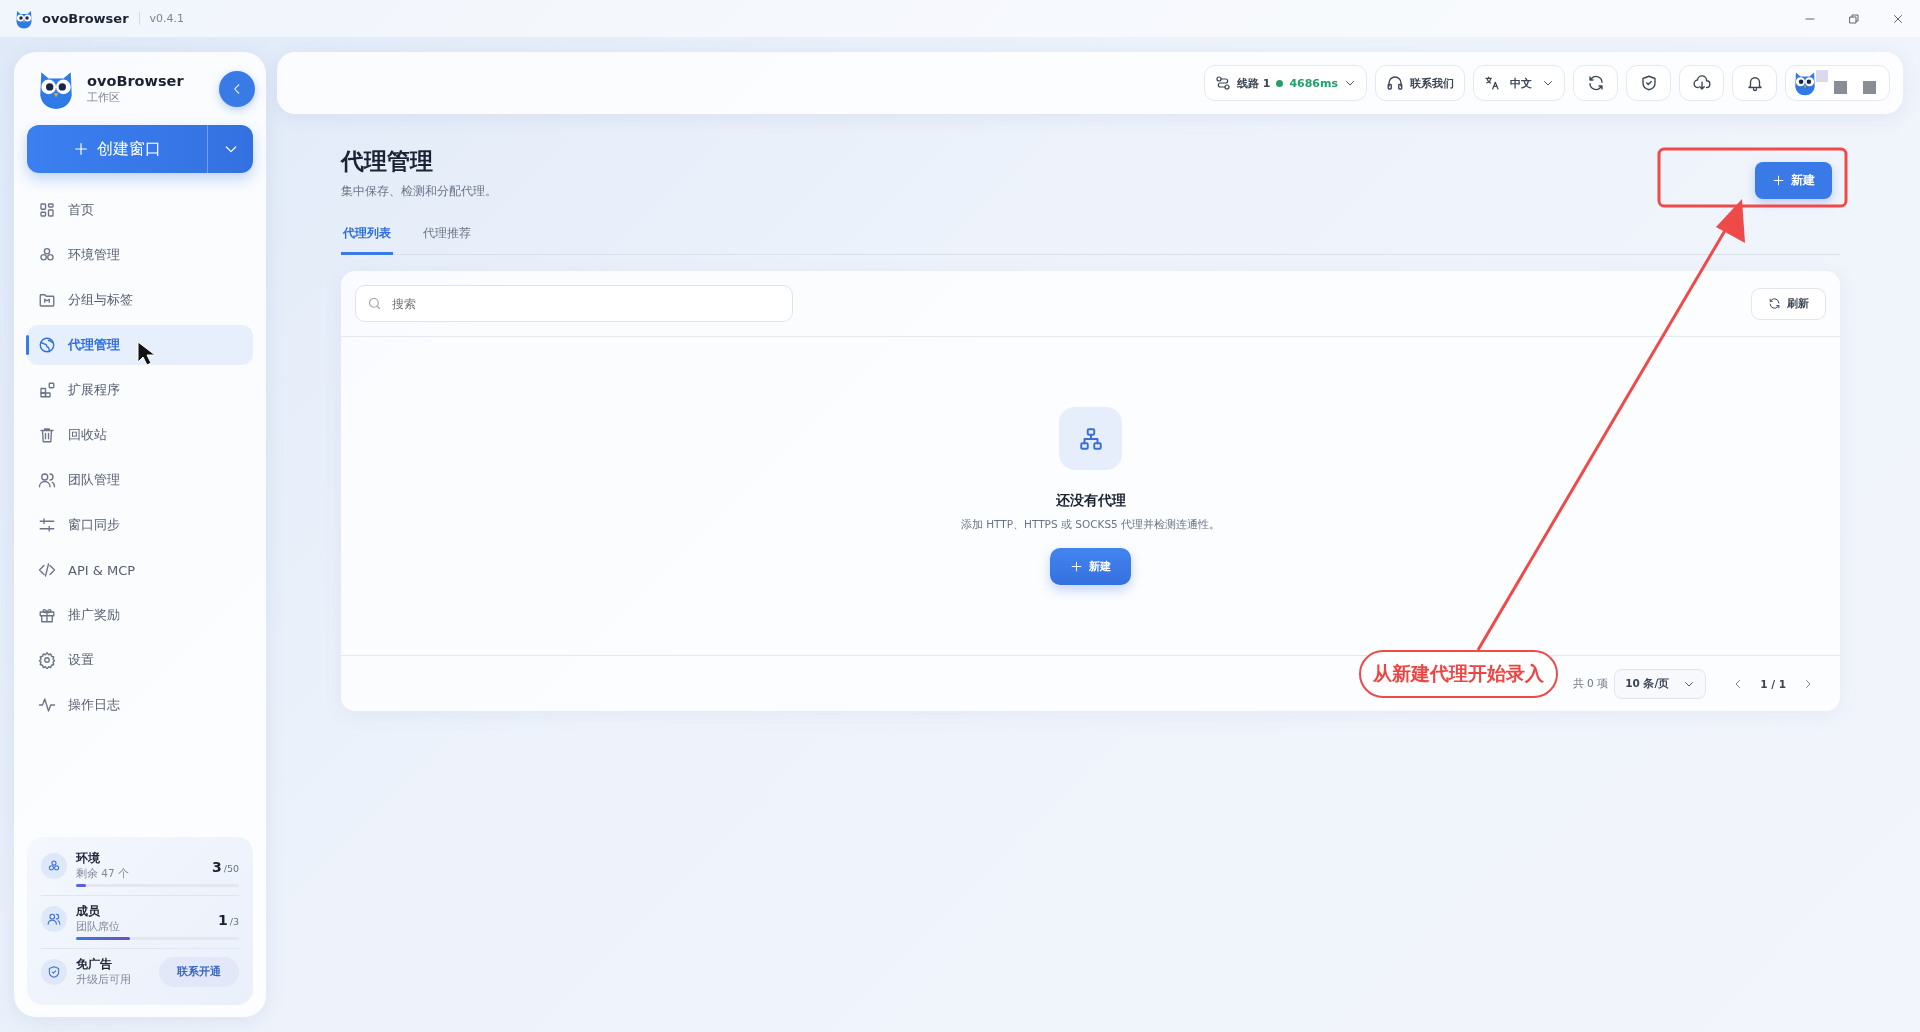  What do you see at coordinates (47, 660) in the screenshot?
I see `gear-icon` at bounding box center [47, 660].